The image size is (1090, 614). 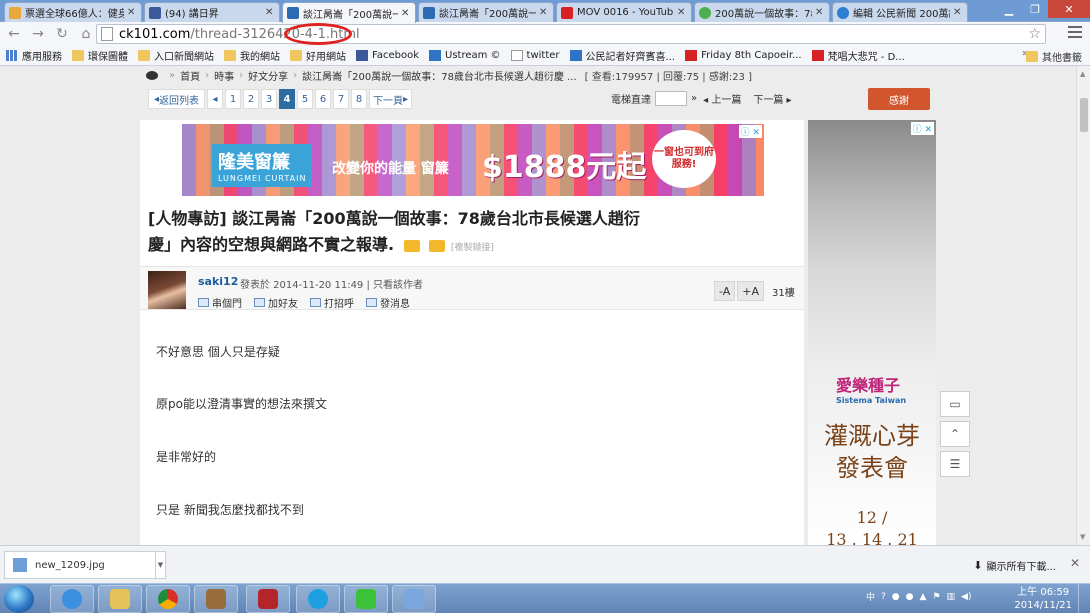 I want to click on paint-taskbar-button, so click(x=414, y=599).